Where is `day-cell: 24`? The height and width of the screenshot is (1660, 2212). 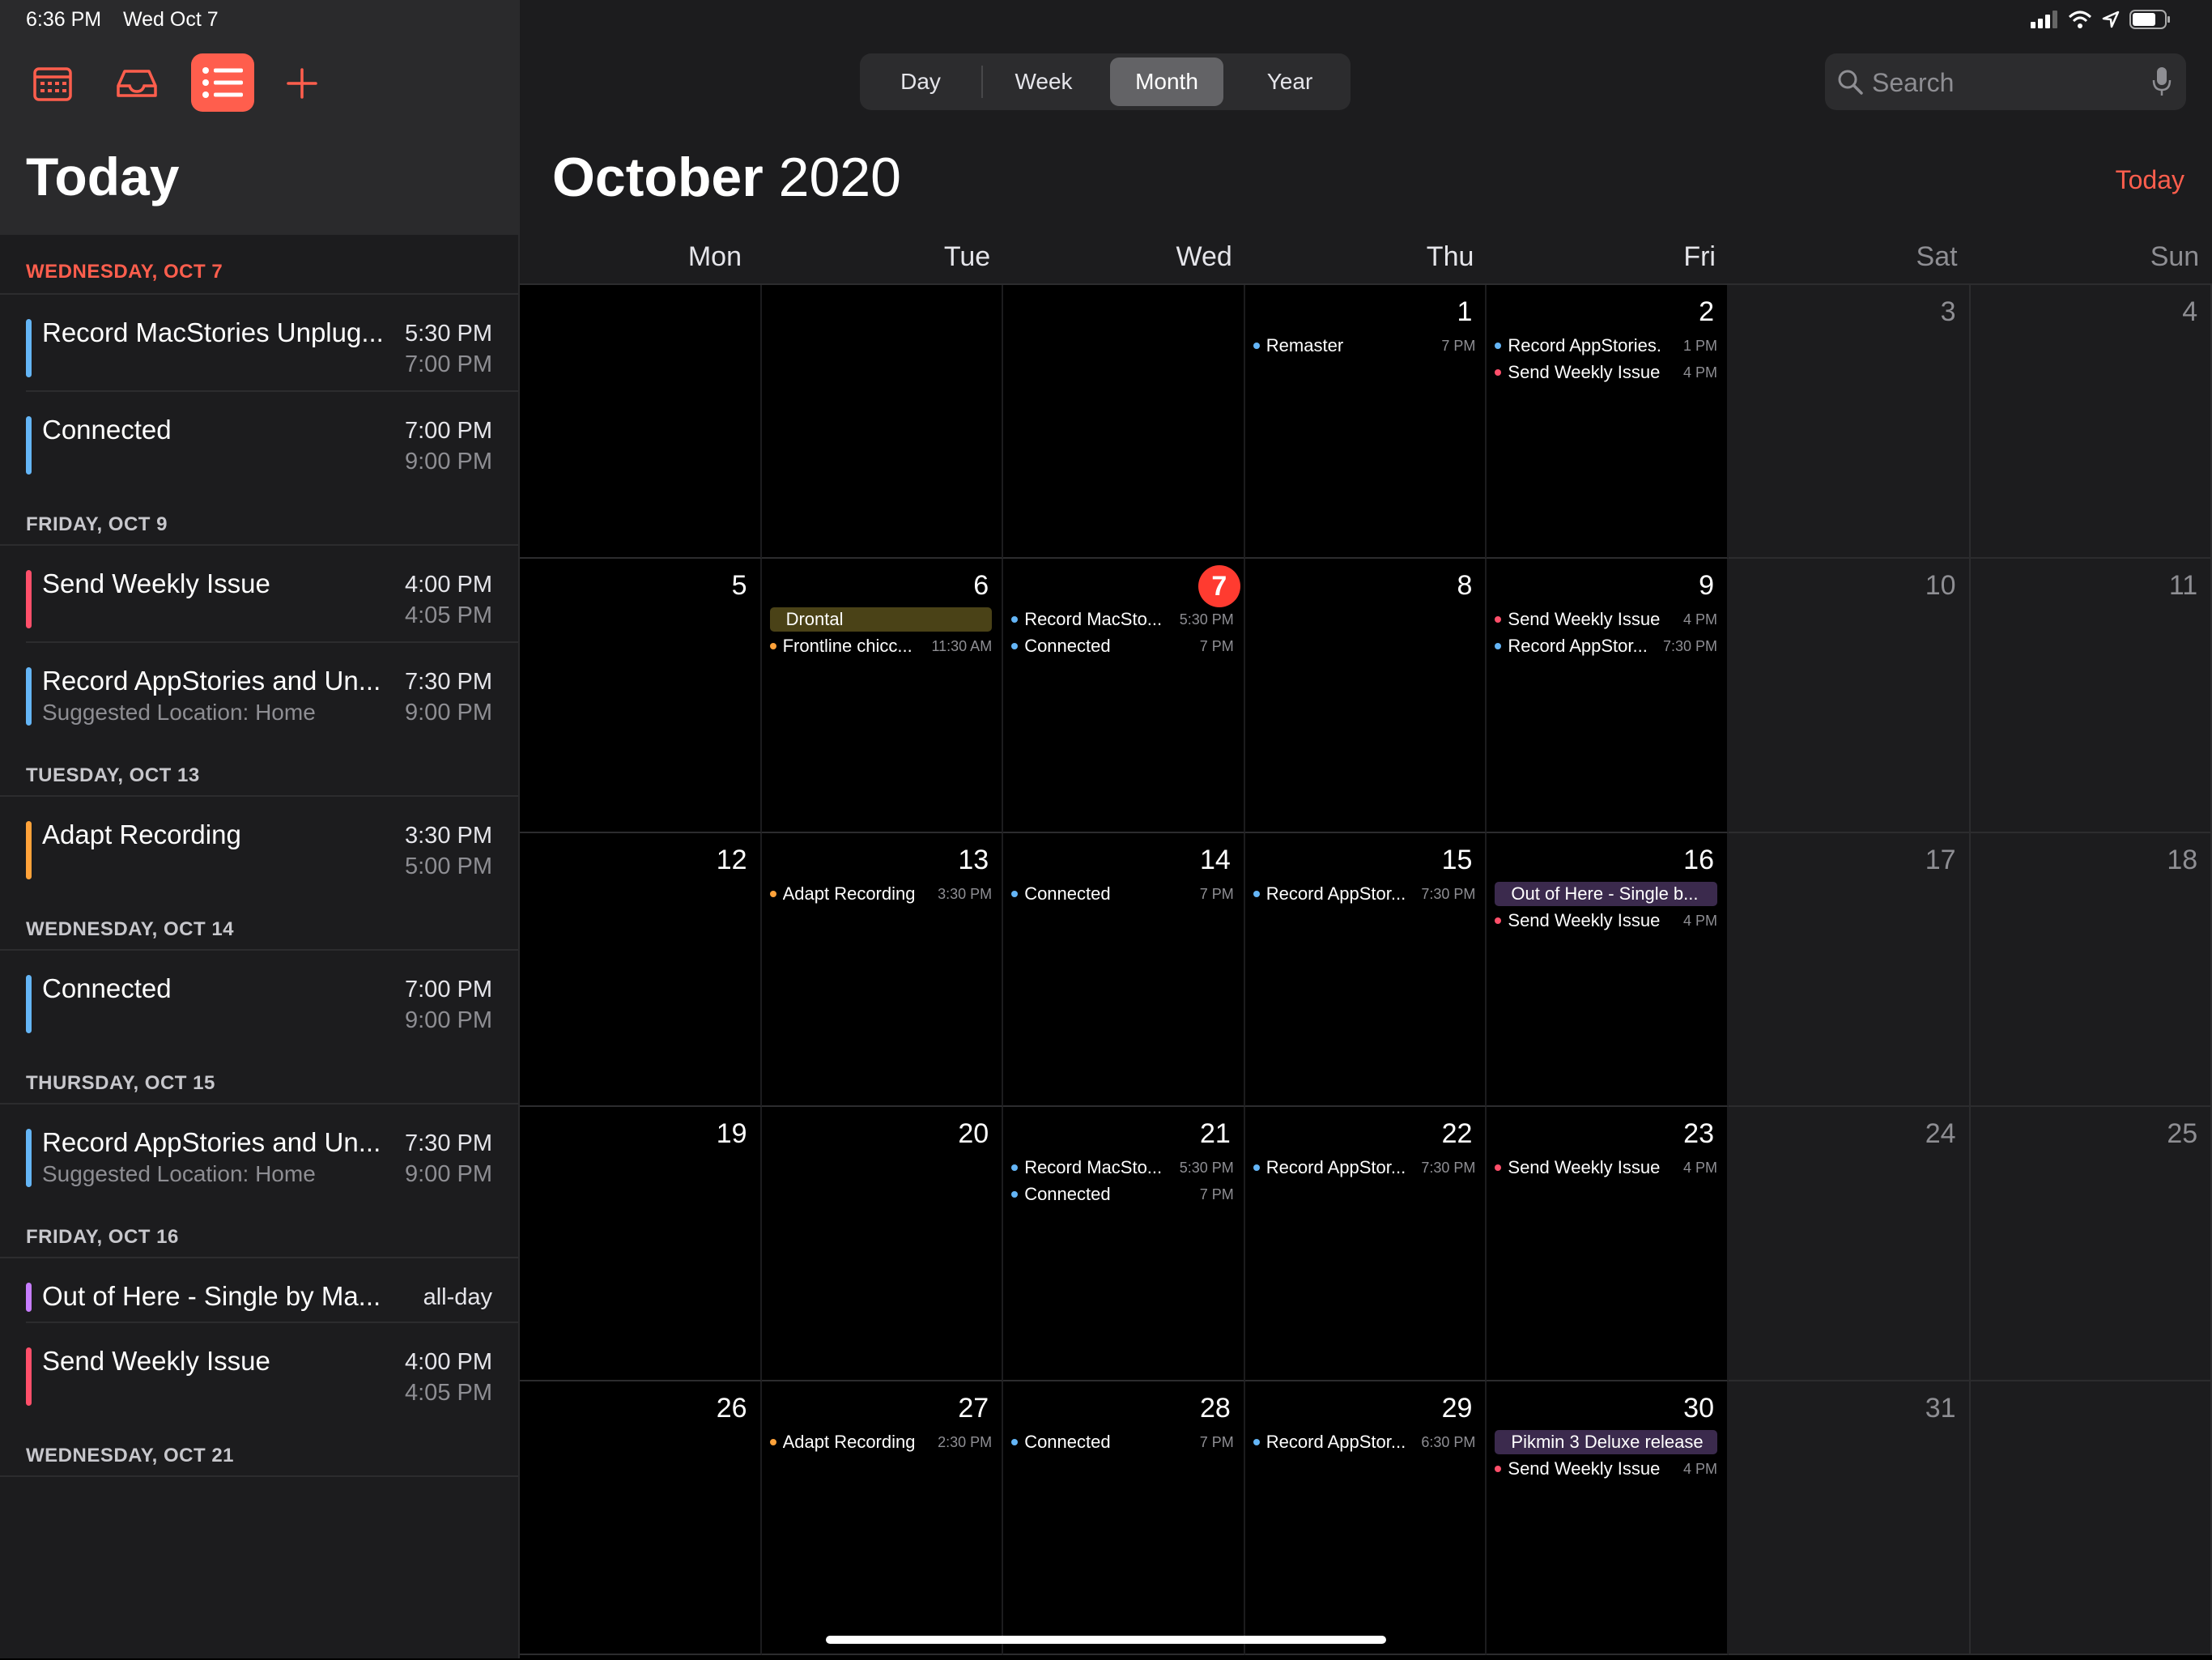
day-cell: 24 is located at coordinates (1850, 1244).